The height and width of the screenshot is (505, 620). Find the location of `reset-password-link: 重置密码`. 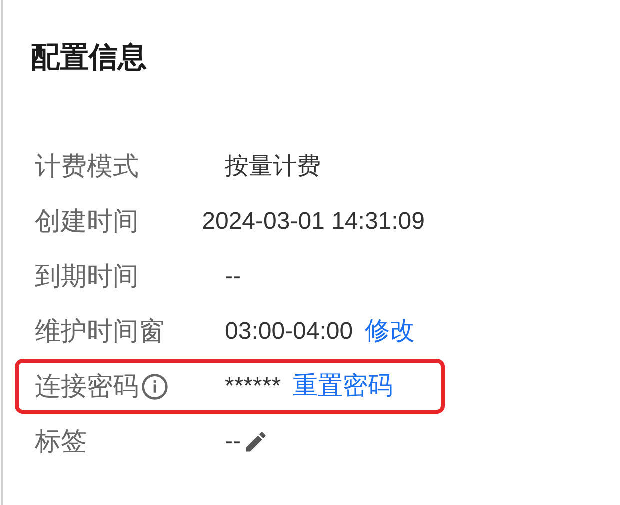

reset-password-link: 重置密码 is located at coordinates (343, 387).